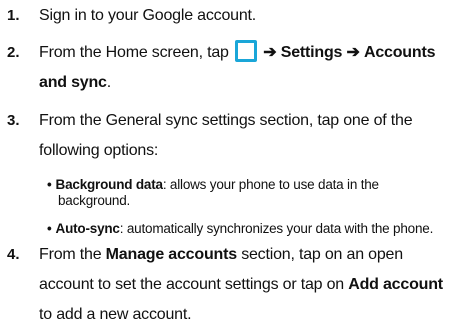 The image size is (467, 333). Describe the element at coordinates (87, 228) in the screenshot. I see `option-term: Auto-sync` at that location.